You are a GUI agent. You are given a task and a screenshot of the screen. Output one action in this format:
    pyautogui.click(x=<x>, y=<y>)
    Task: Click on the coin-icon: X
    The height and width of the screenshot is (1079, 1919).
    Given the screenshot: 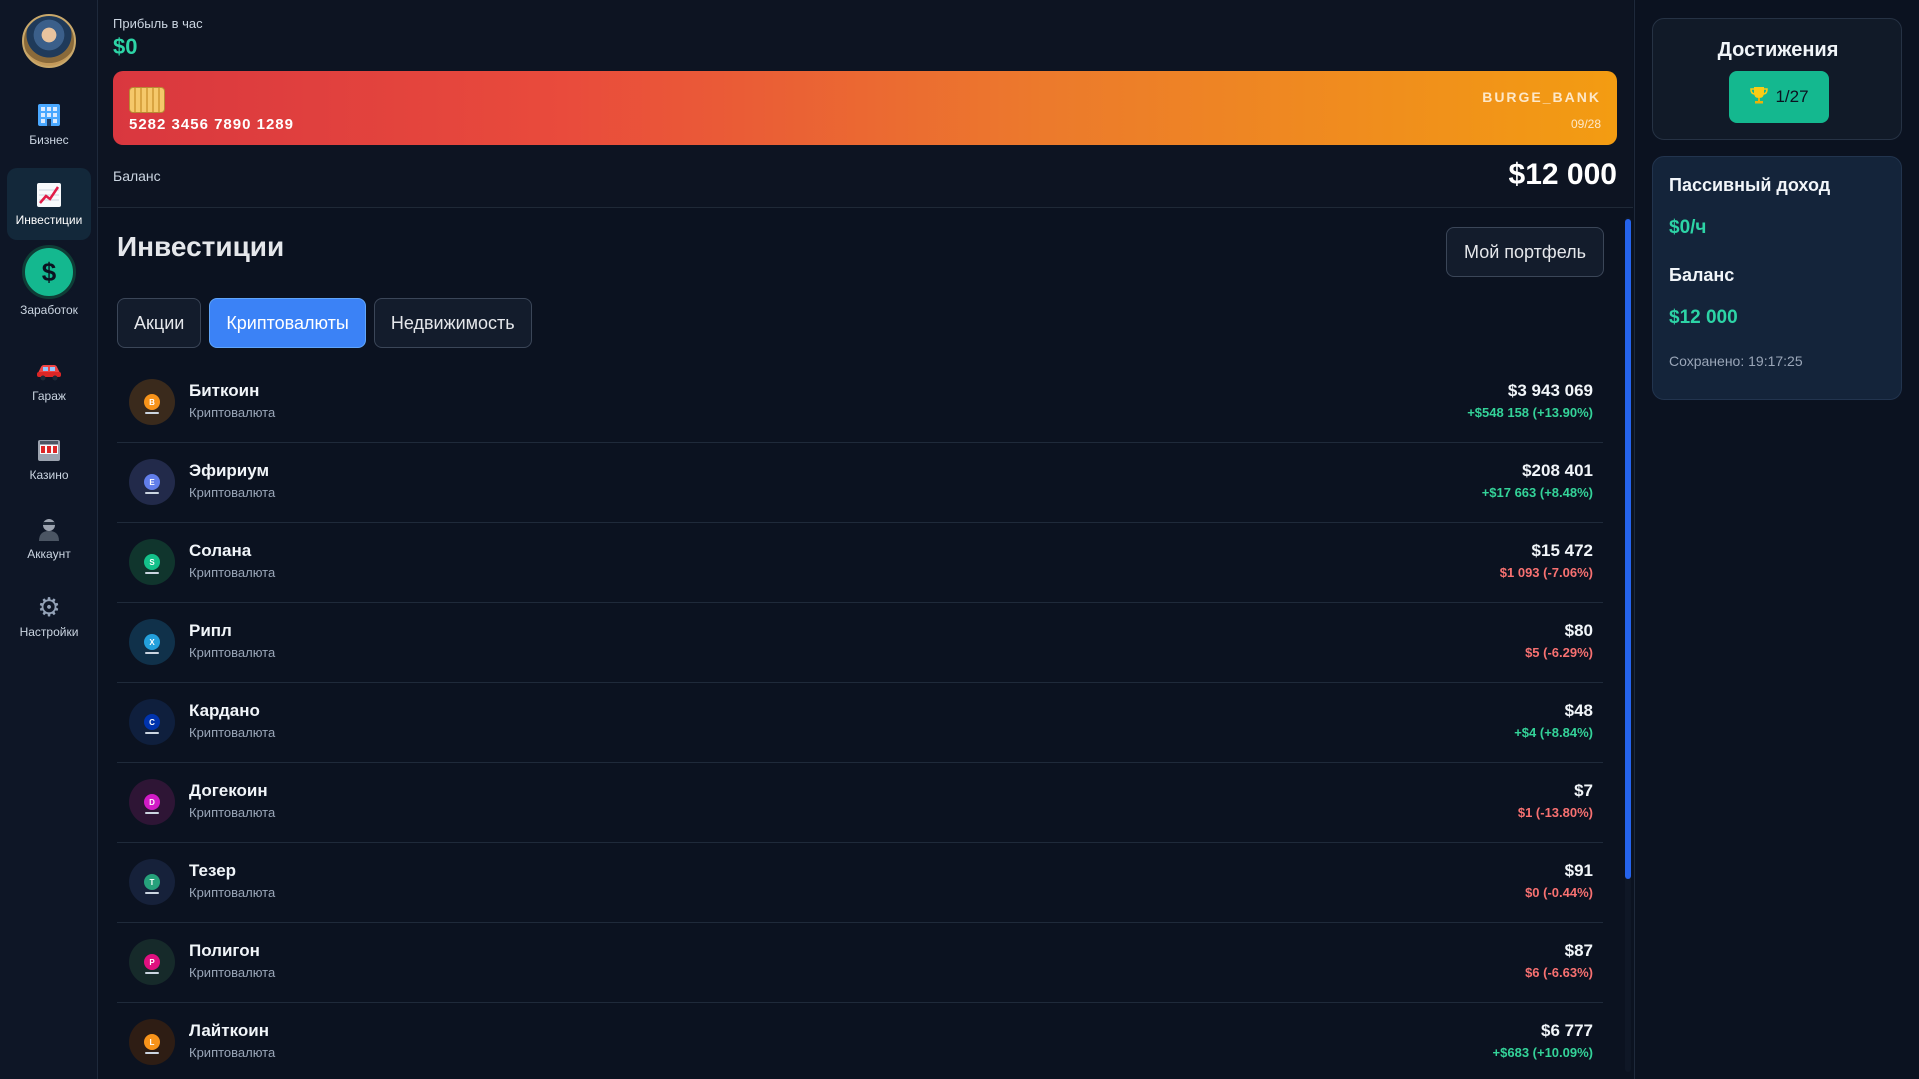 What is the action you would take?
    pyautogui.click(x=152, y=642)
    